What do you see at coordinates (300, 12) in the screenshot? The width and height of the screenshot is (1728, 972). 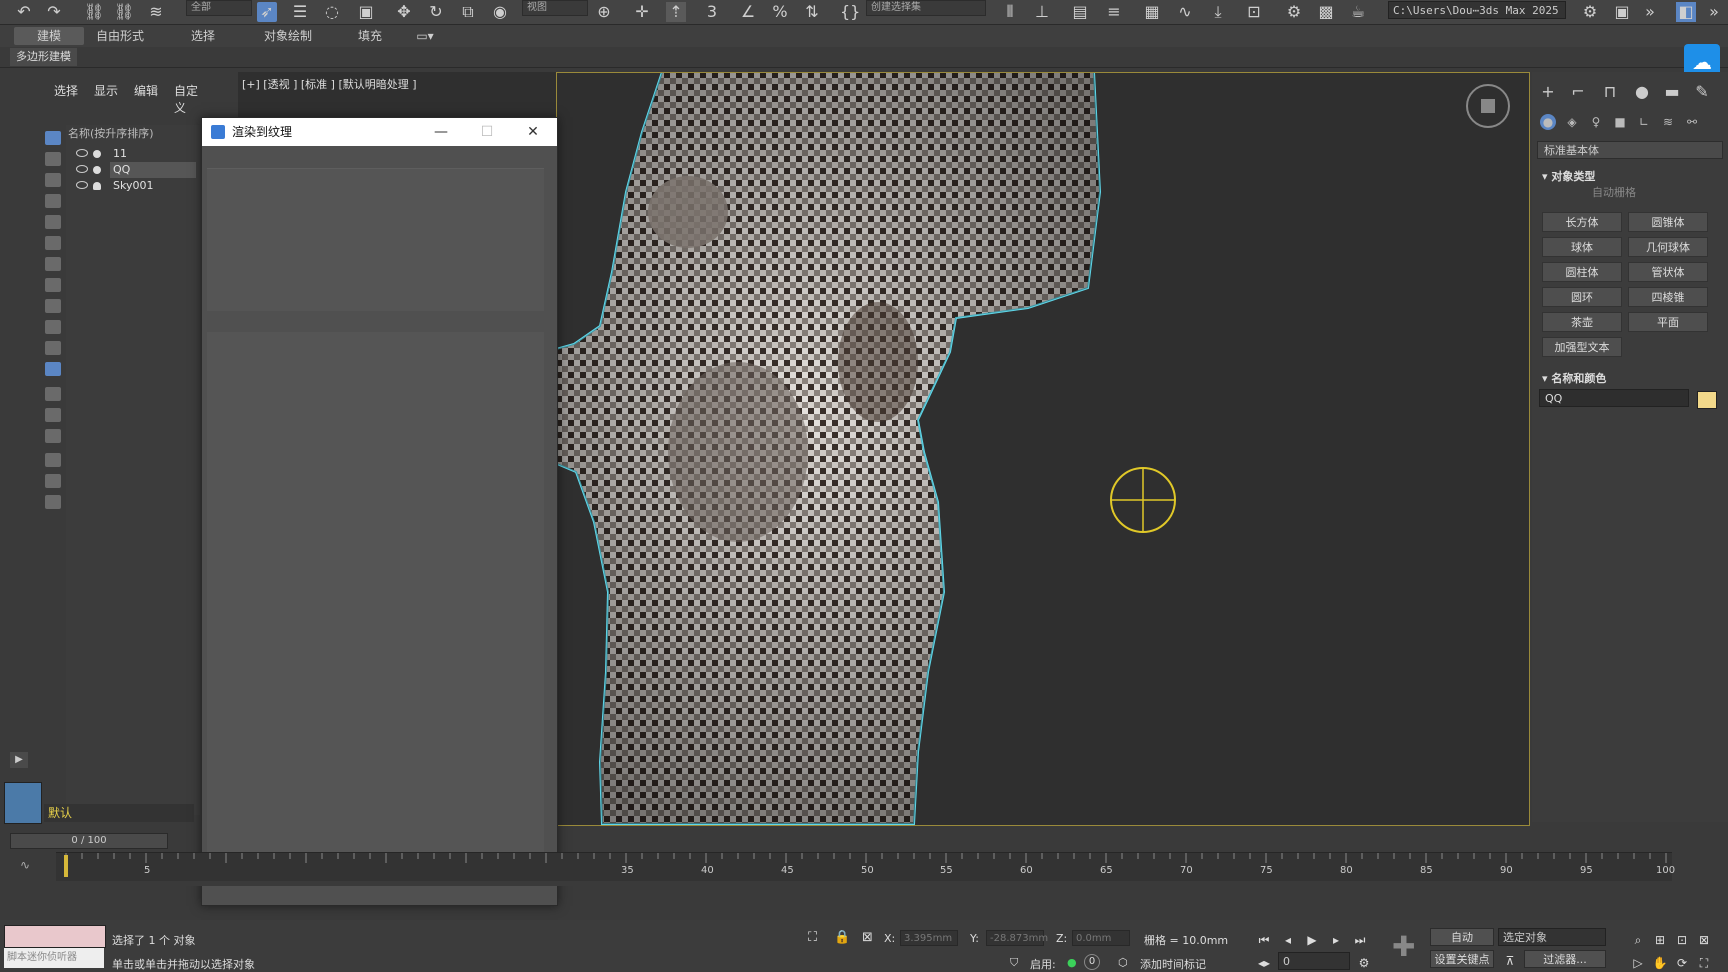 I see `select-by-name-icon: ☰` at bounding box center [300, 12].